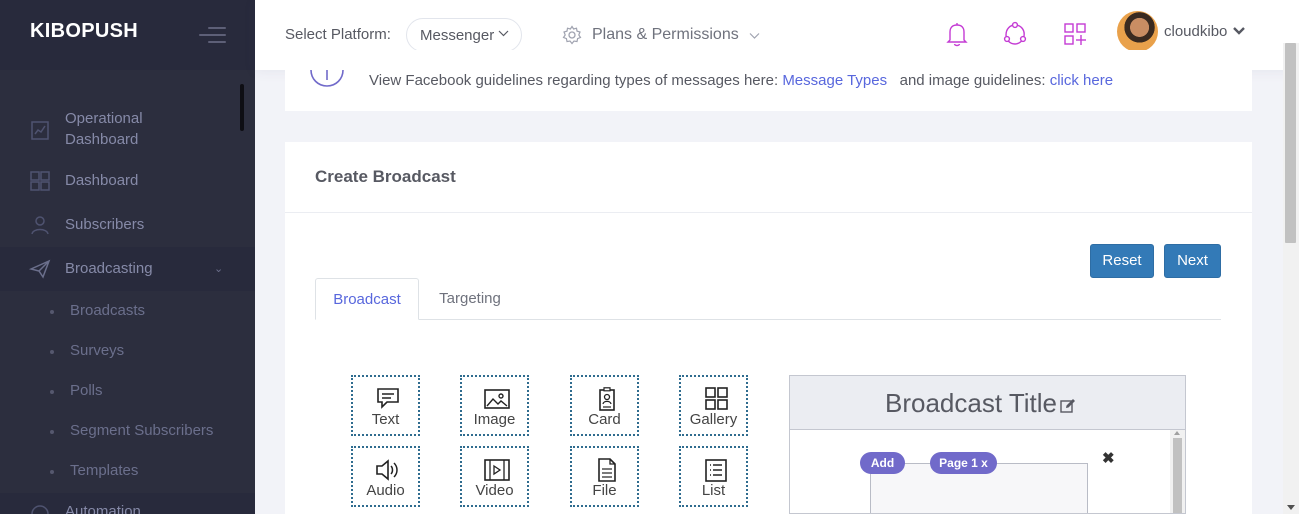  I want to click on component-card: Card, so click(604, 405).